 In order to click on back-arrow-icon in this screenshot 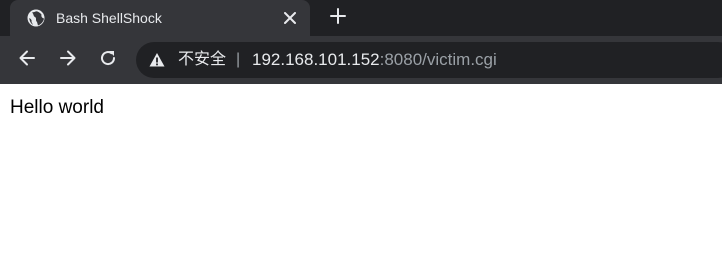, I will do `click(27, 60)`.